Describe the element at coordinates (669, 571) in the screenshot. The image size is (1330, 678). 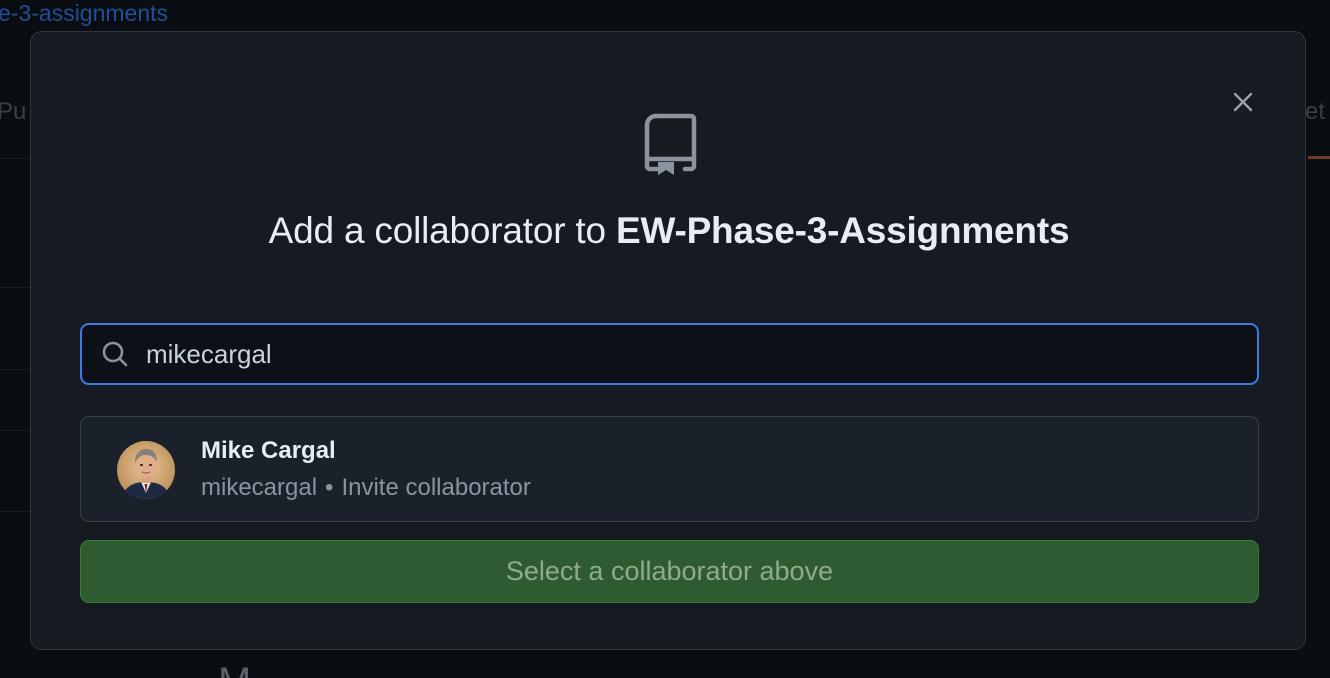
I see `select-collaborator-button: Select a collaborator above` at that location.